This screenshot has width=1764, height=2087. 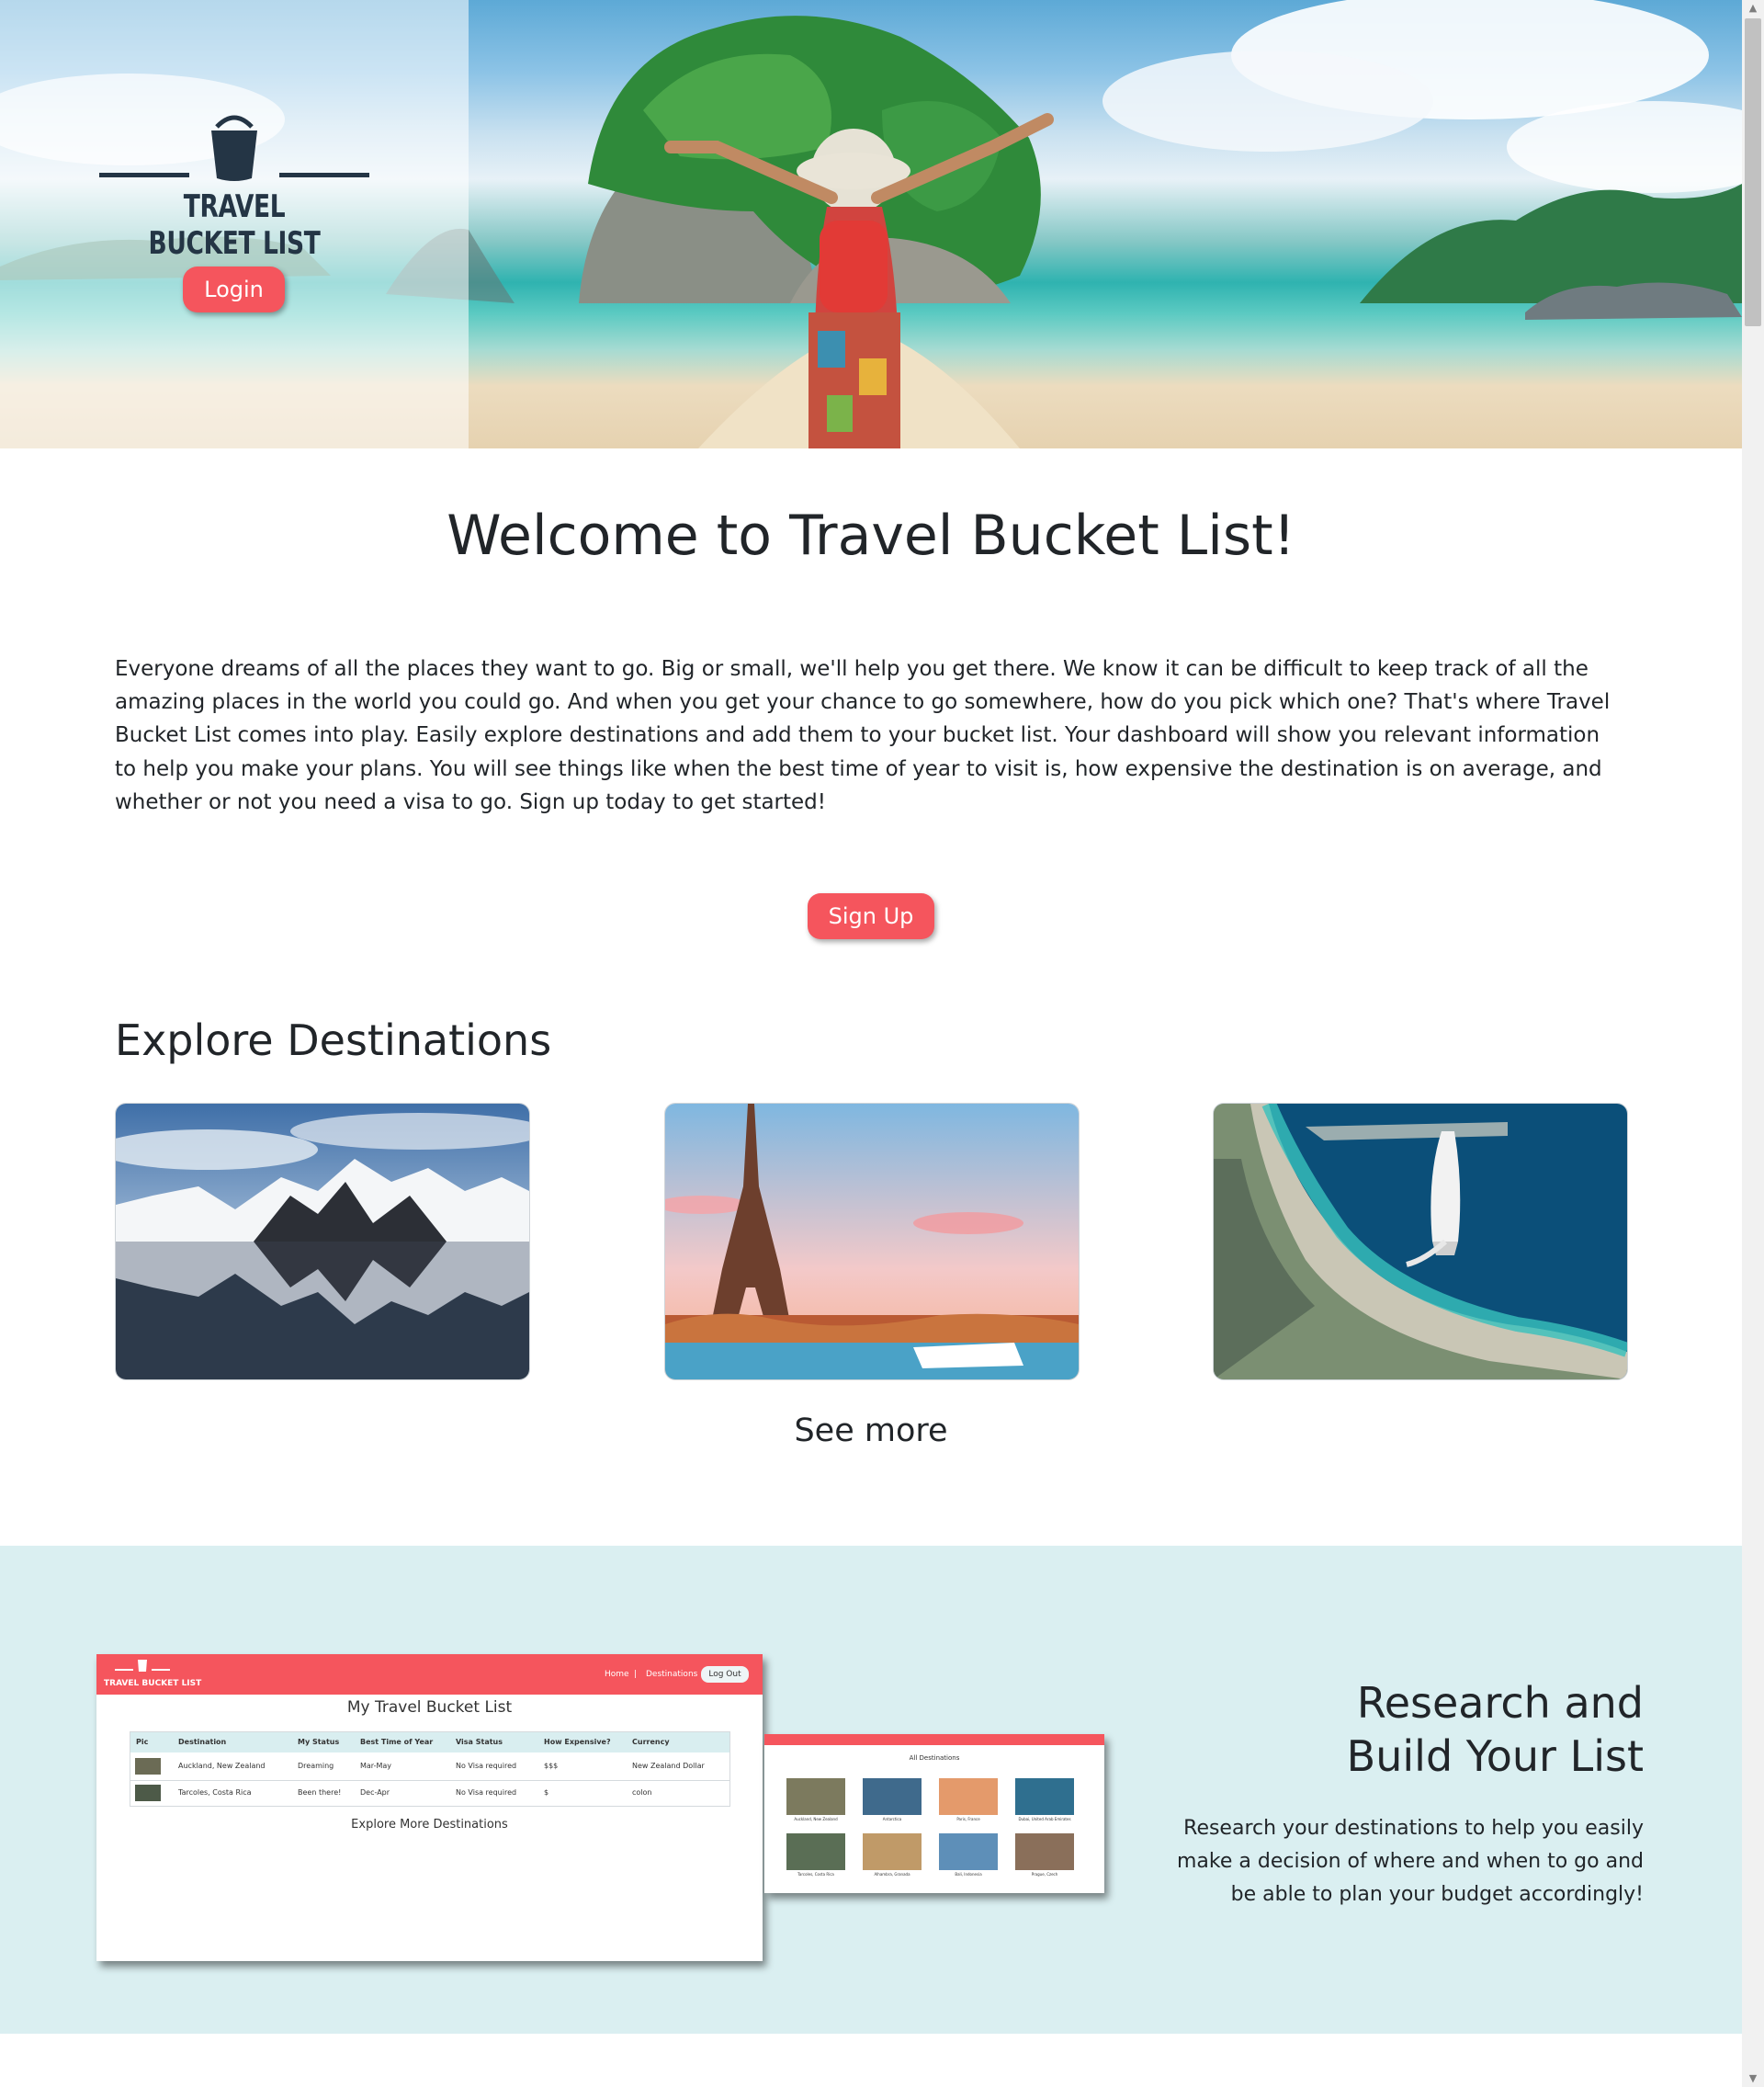 I want to click on preview2-caption: Paris, France, so click(x=968, y=1819).